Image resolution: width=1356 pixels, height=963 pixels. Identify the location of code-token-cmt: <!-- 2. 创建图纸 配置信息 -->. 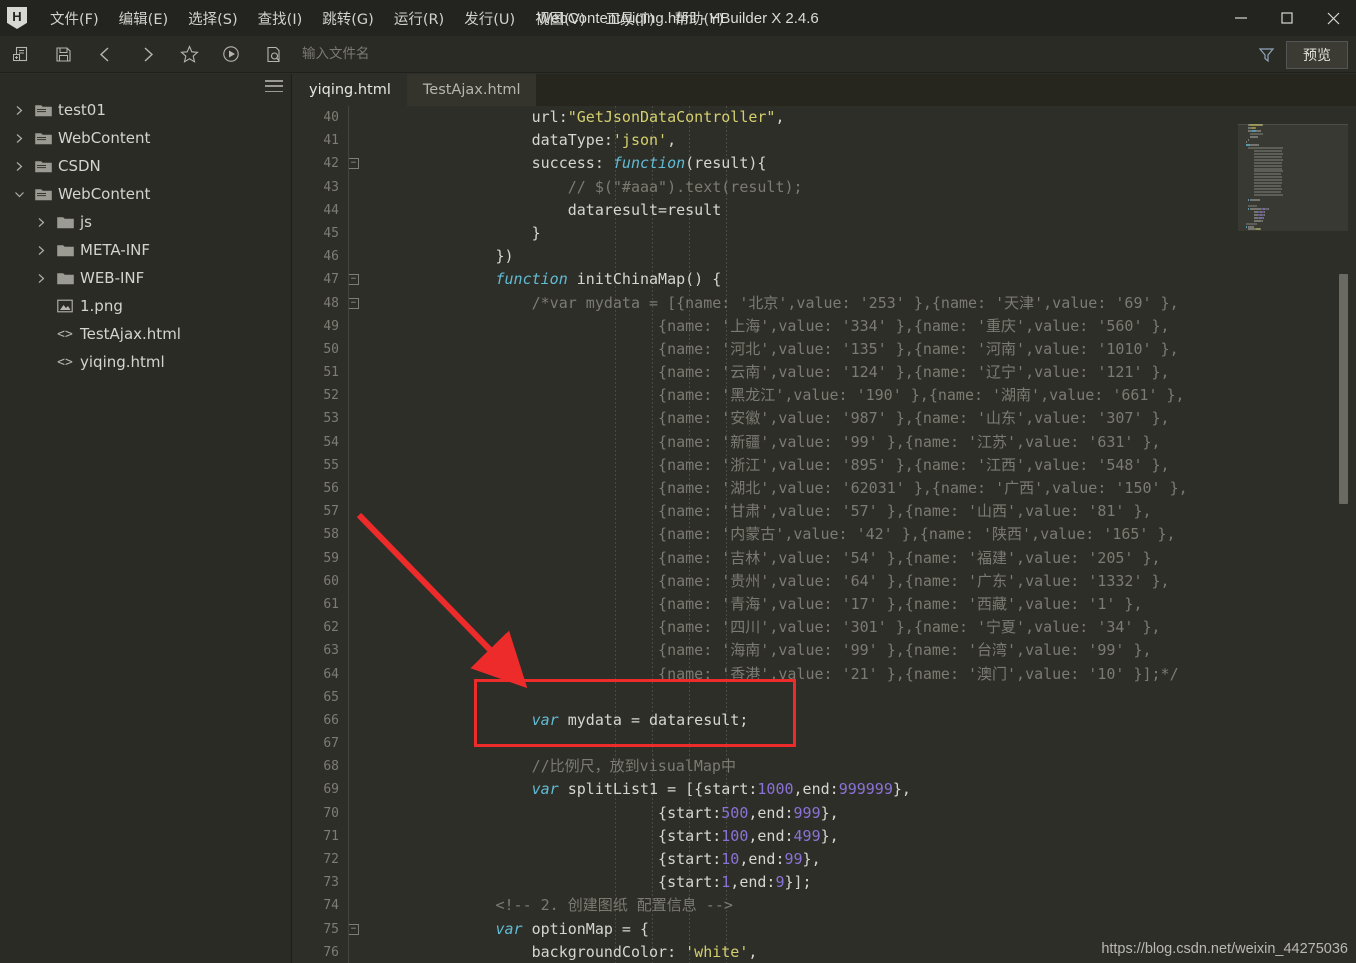
(542, 905).